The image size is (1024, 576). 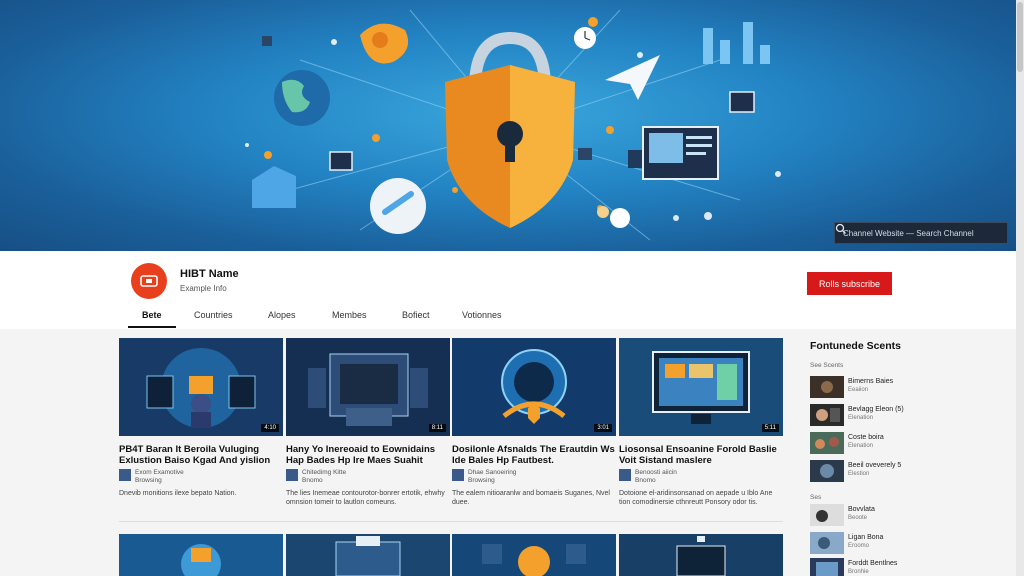 I want to click on video-thumbnail: 3:01, so click(x=534, y=387).